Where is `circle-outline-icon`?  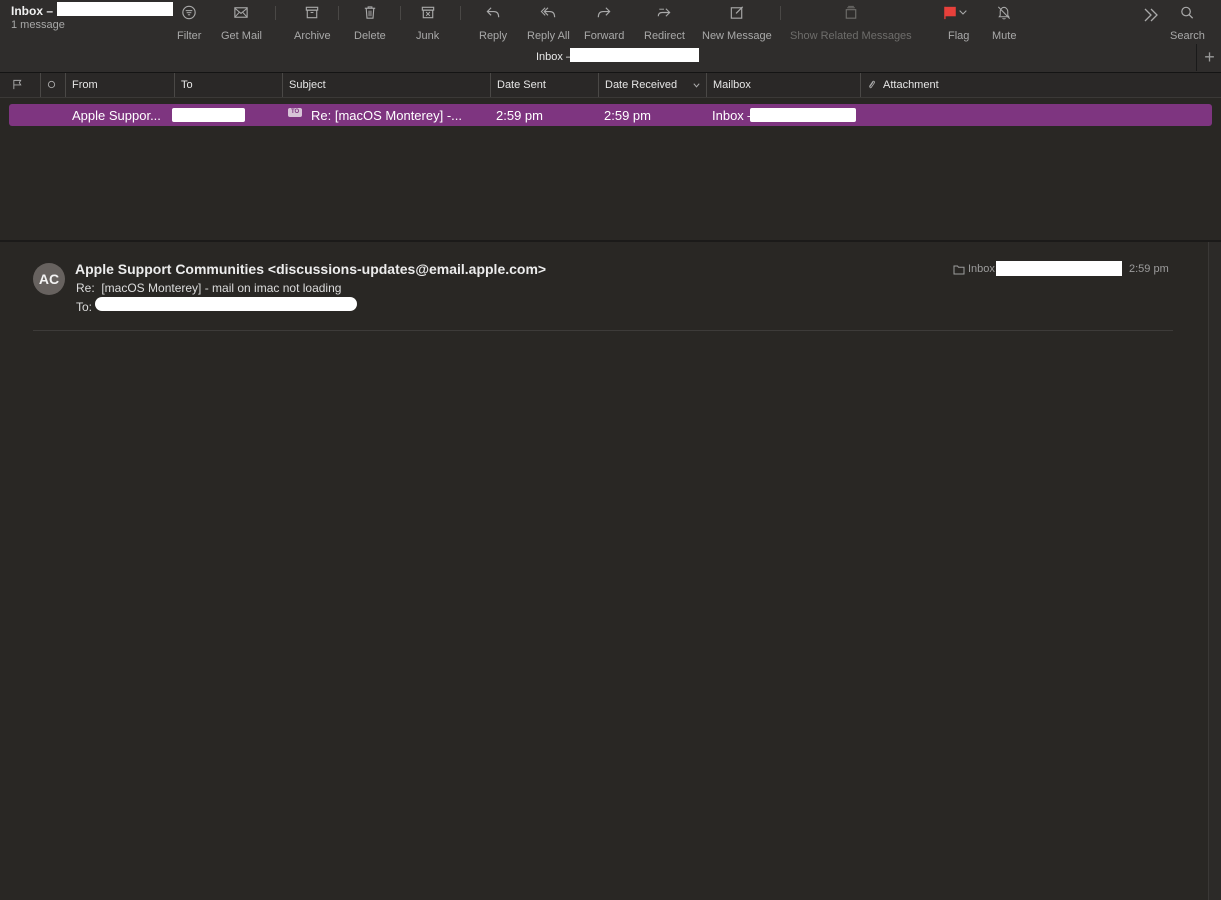 circle-outline-icon is located at coordinates (51, 84).